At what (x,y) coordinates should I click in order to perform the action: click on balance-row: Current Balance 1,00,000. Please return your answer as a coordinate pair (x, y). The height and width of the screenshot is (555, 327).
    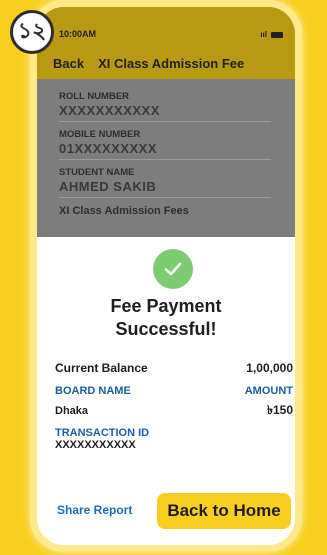
    Looking at the image, I should click on (174, 368).